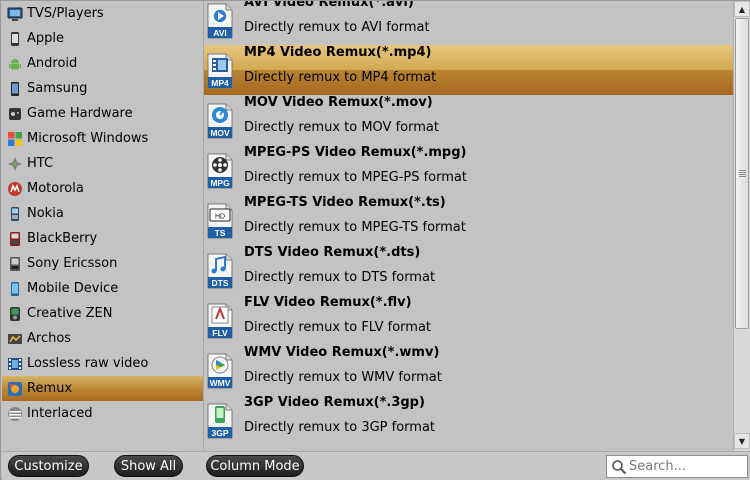 The height and width of the screenshot is (480, 750). What do you see at coordinates (355, 152) in the screenshot?
I see `format-title: MPEG-PS Video Remux(*.mpg)` at bounding box center [355, 152].